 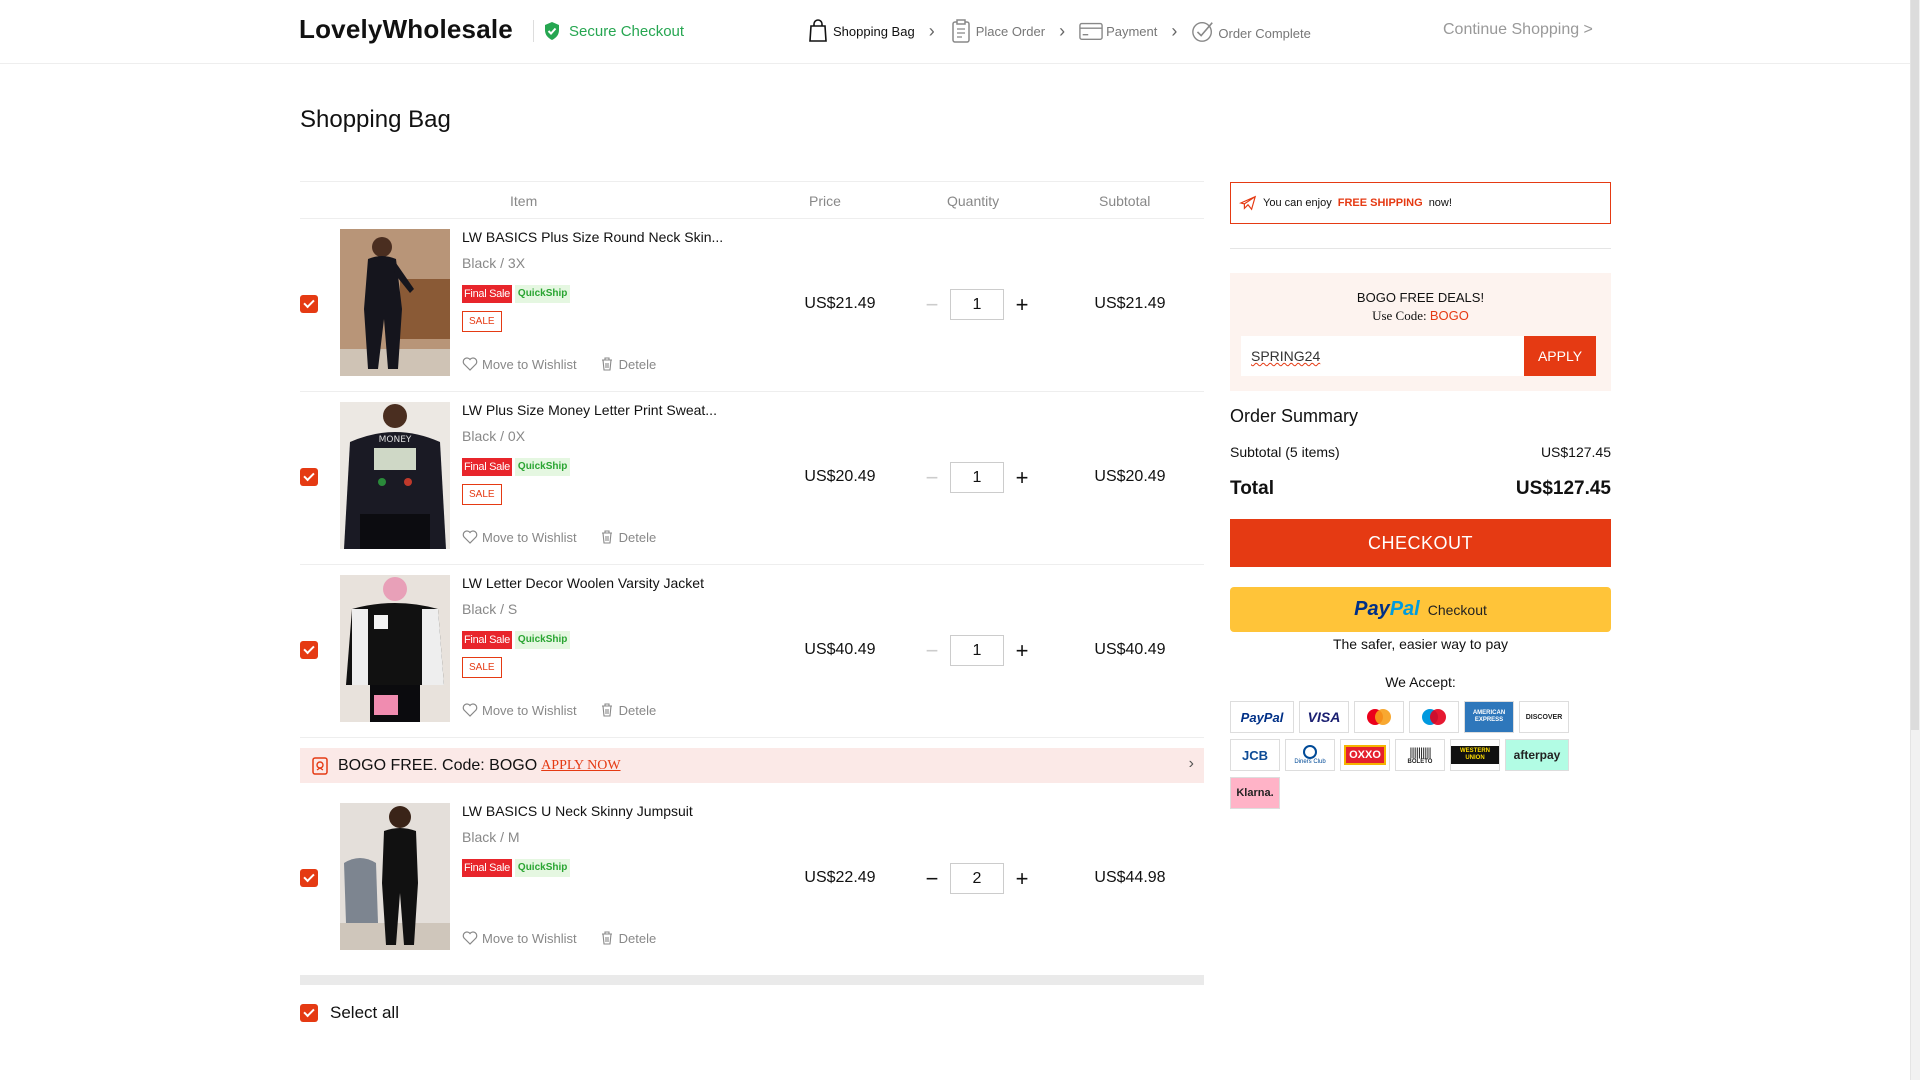 What do you see at coordinates (874, 31) in the screenshot?
I see `step-label: Shopping Bag` at bounding box center [874, 31].